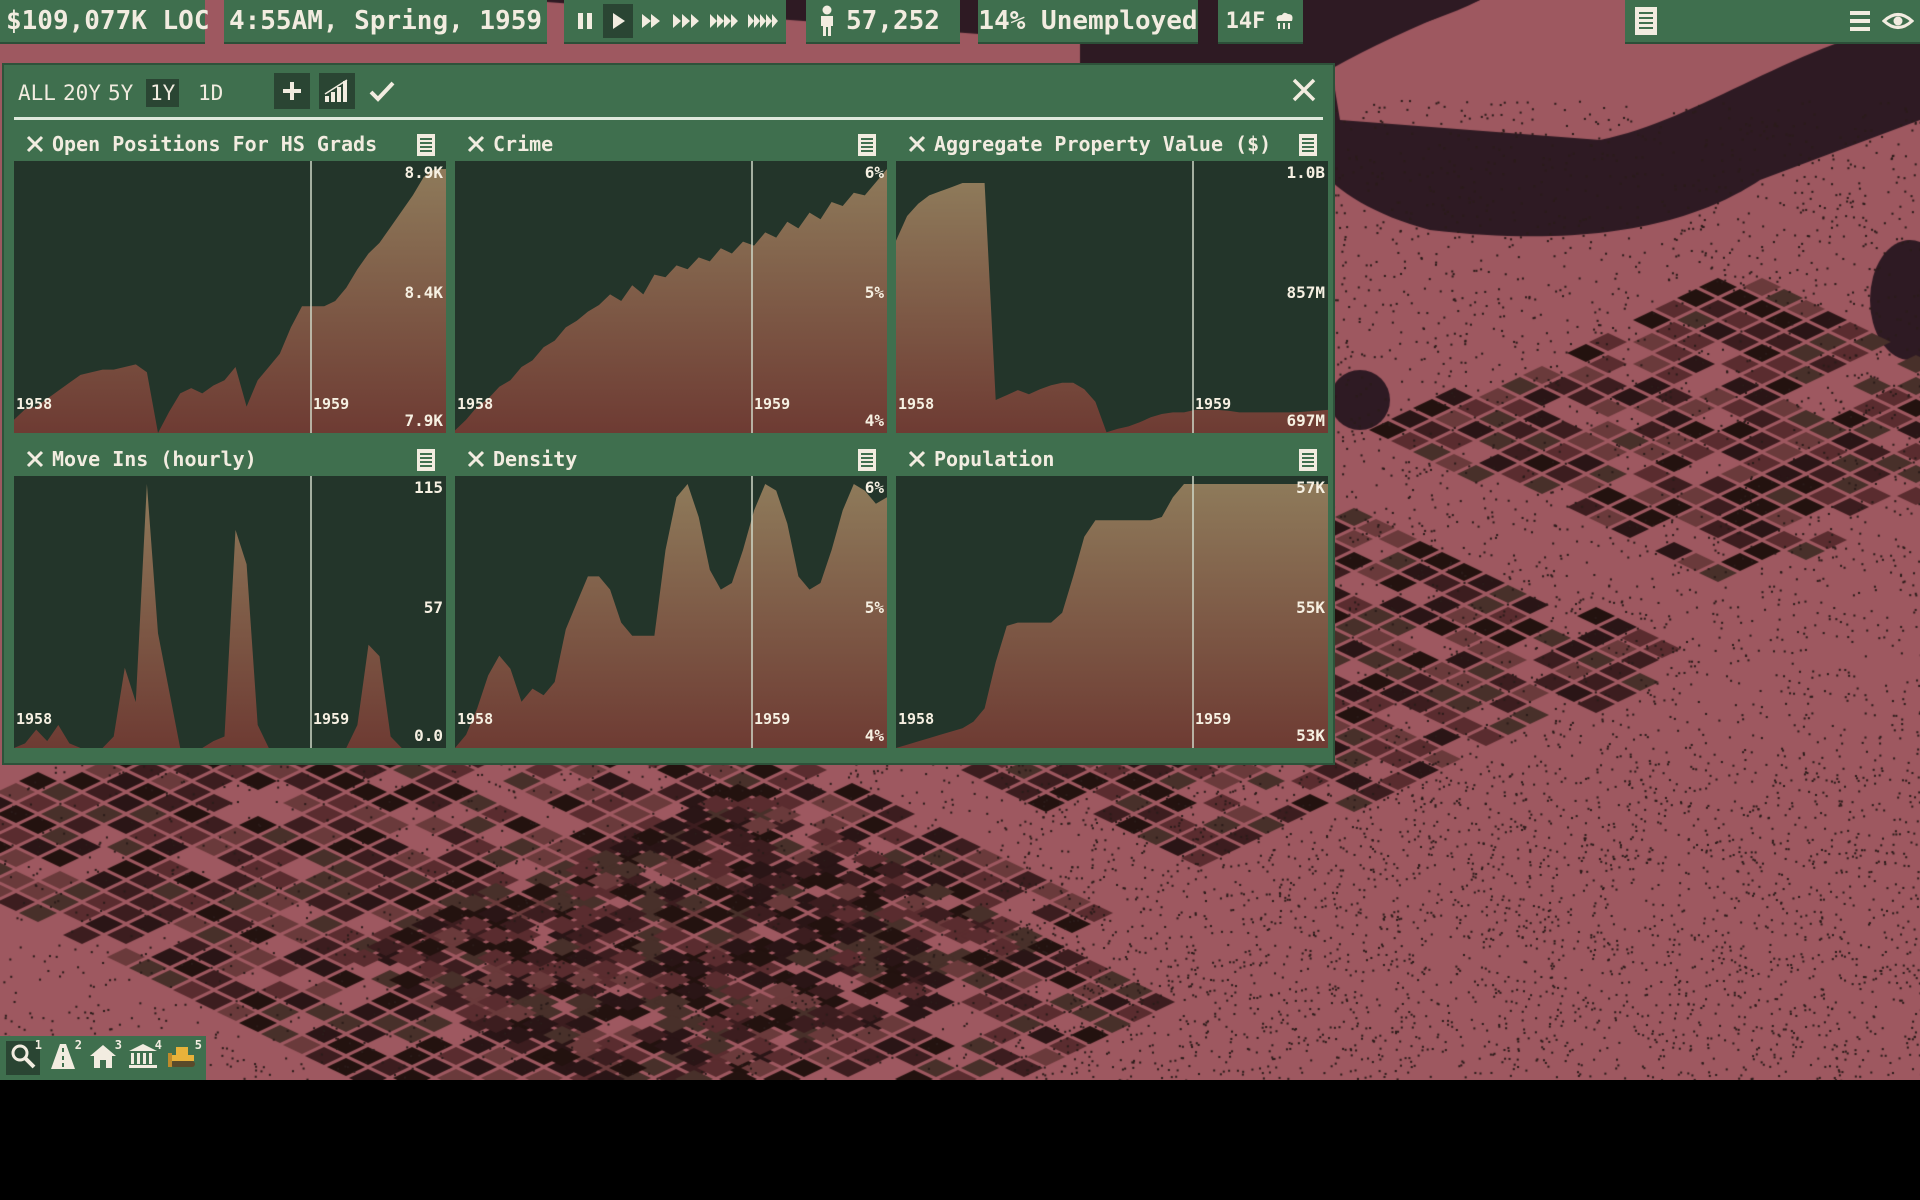 The height and width of the screenshot is (1200, 1920). I want to click on unemployment-display: 14% Unemployed, so click(1088, 22).